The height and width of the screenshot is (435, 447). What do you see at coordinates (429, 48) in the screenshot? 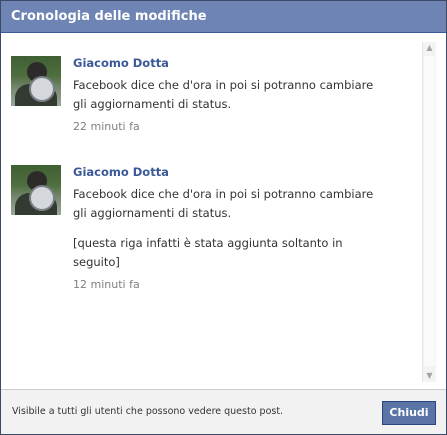
I see `scroll-up-arrow-icon: ▲` at bounding box center [429, 48].